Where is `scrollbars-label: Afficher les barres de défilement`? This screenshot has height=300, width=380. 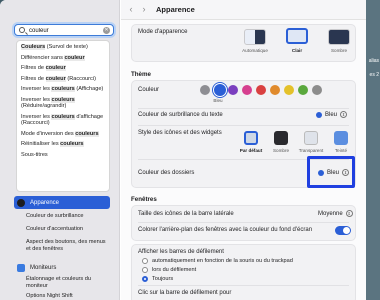 scrollbars-label: Afficher les barres de défilement is located at coordinates (181, 252).